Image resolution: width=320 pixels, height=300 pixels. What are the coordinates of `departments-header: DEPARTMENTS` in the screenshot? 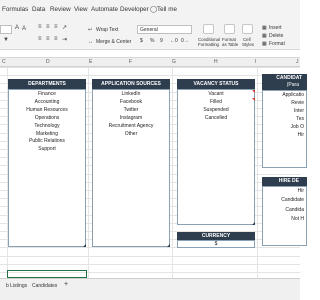 It's located at (47, 84).